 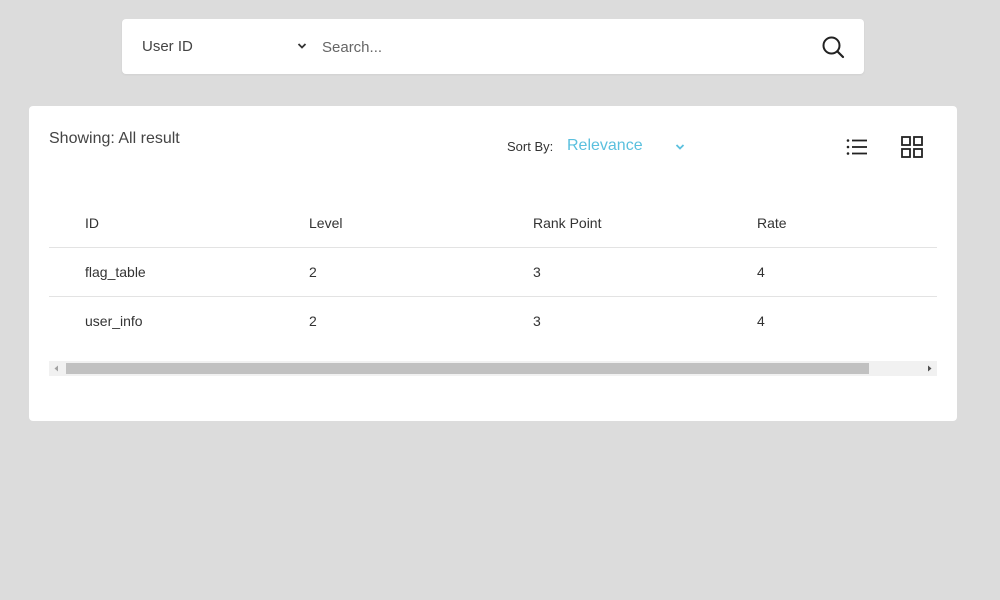 I want to click on cell-id: user_info, so click(x=179, y=320).